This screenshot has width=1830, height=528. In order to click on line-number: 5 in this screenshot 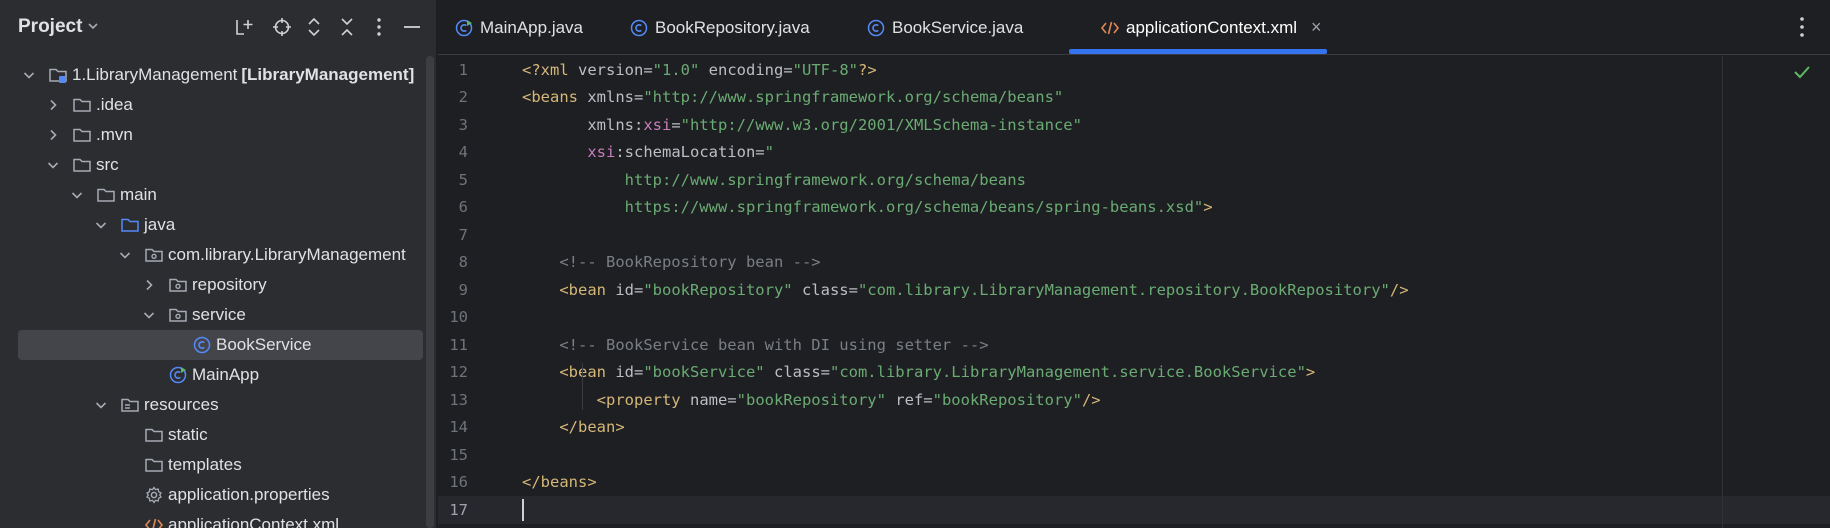, I will do `click(463, 179)`.